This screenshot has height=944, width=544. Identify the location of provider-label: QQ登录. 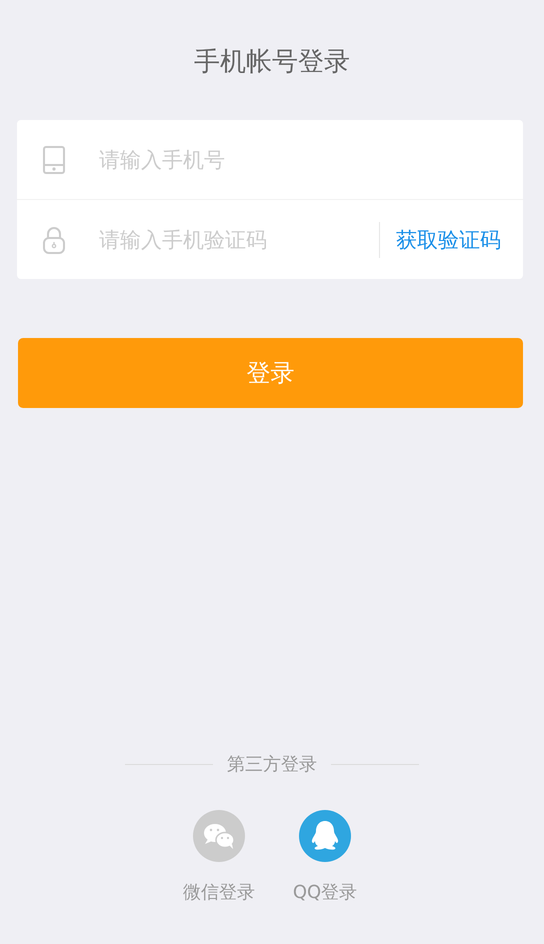
(325, 892).